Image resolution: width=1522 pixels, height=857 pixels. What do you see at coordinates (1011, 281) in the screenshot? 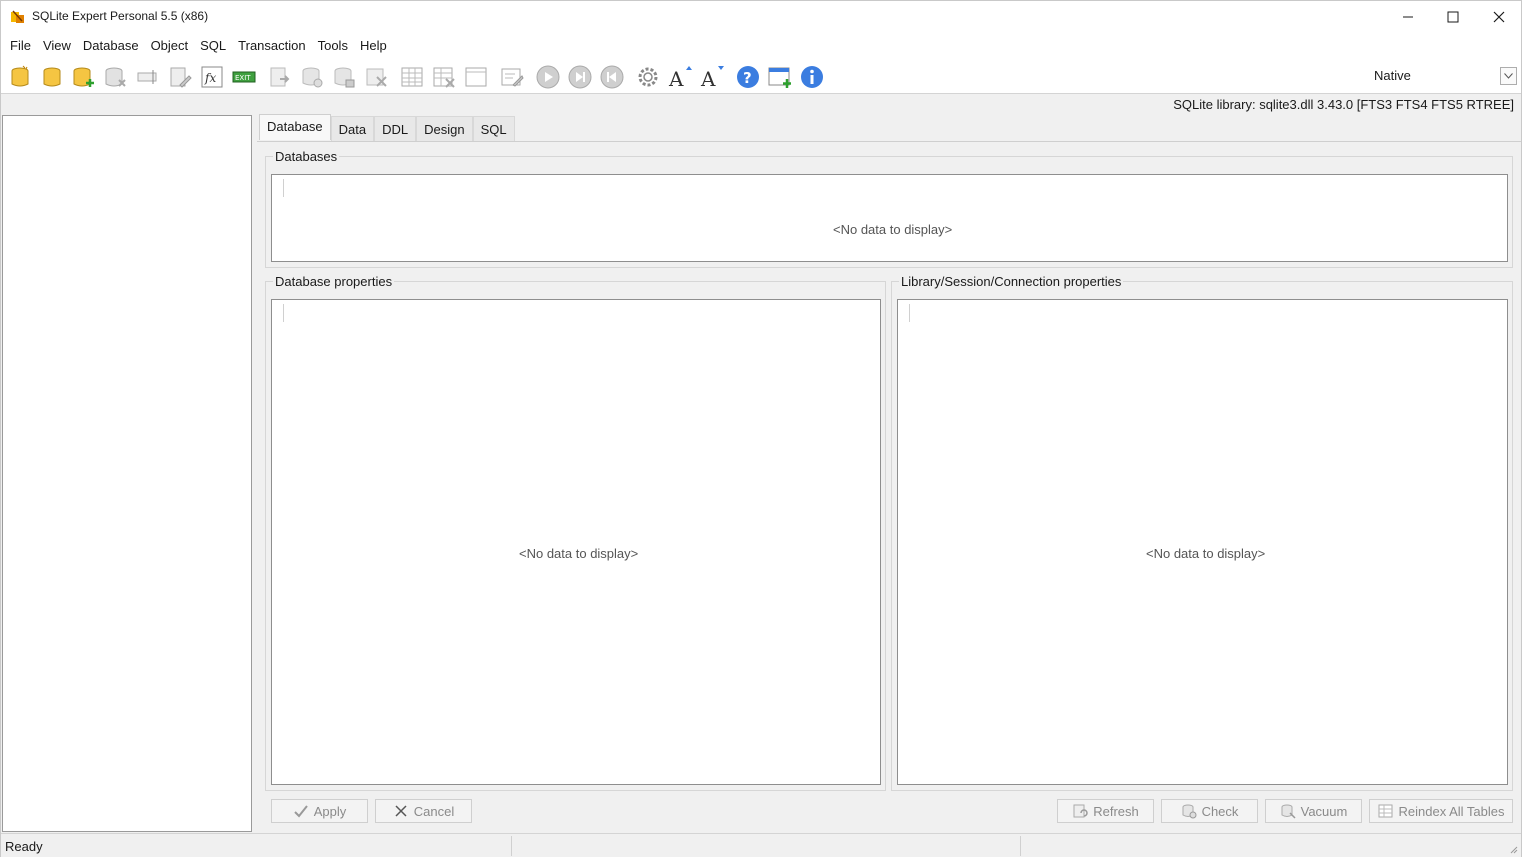
I see `library-properties-title: Library/Session/Connection properties` at bounding box center [1011, 281].